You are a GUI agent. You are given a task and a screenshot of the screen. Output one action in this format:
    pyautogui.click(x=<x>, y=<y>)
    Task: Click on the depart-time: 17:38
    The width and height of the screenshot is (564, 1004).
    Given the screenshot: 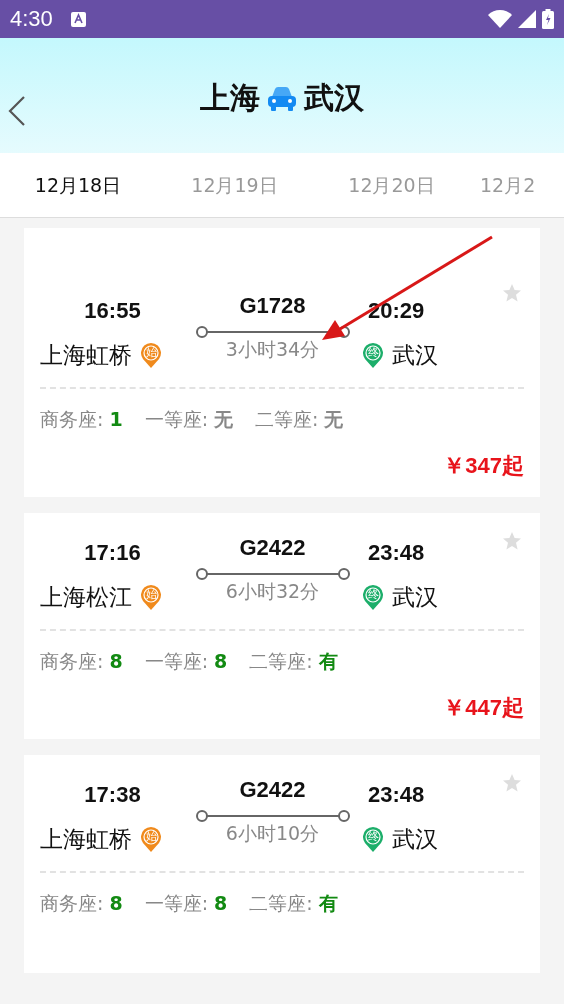 What is the action you would take?
    pyautogui.click(x=112, y=795)
    